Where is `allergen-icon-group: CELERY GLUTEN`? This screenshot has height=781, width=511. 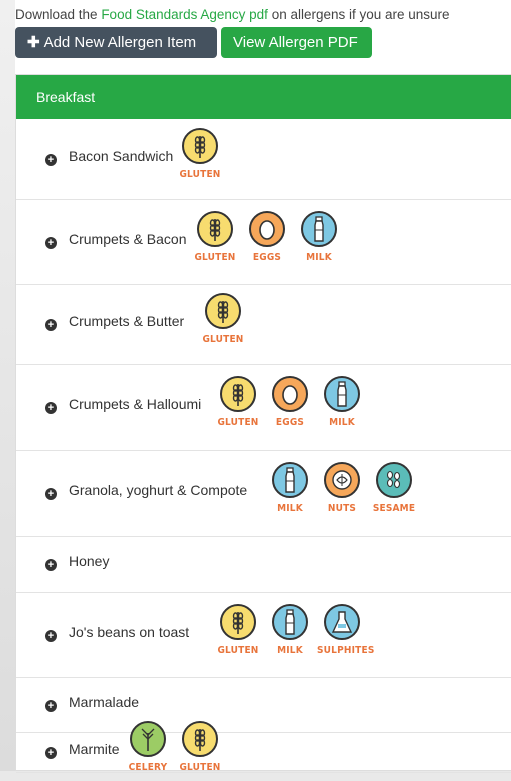
allergen-icon-group: CELERY GLUTEN is located at coordinates (175, 751).